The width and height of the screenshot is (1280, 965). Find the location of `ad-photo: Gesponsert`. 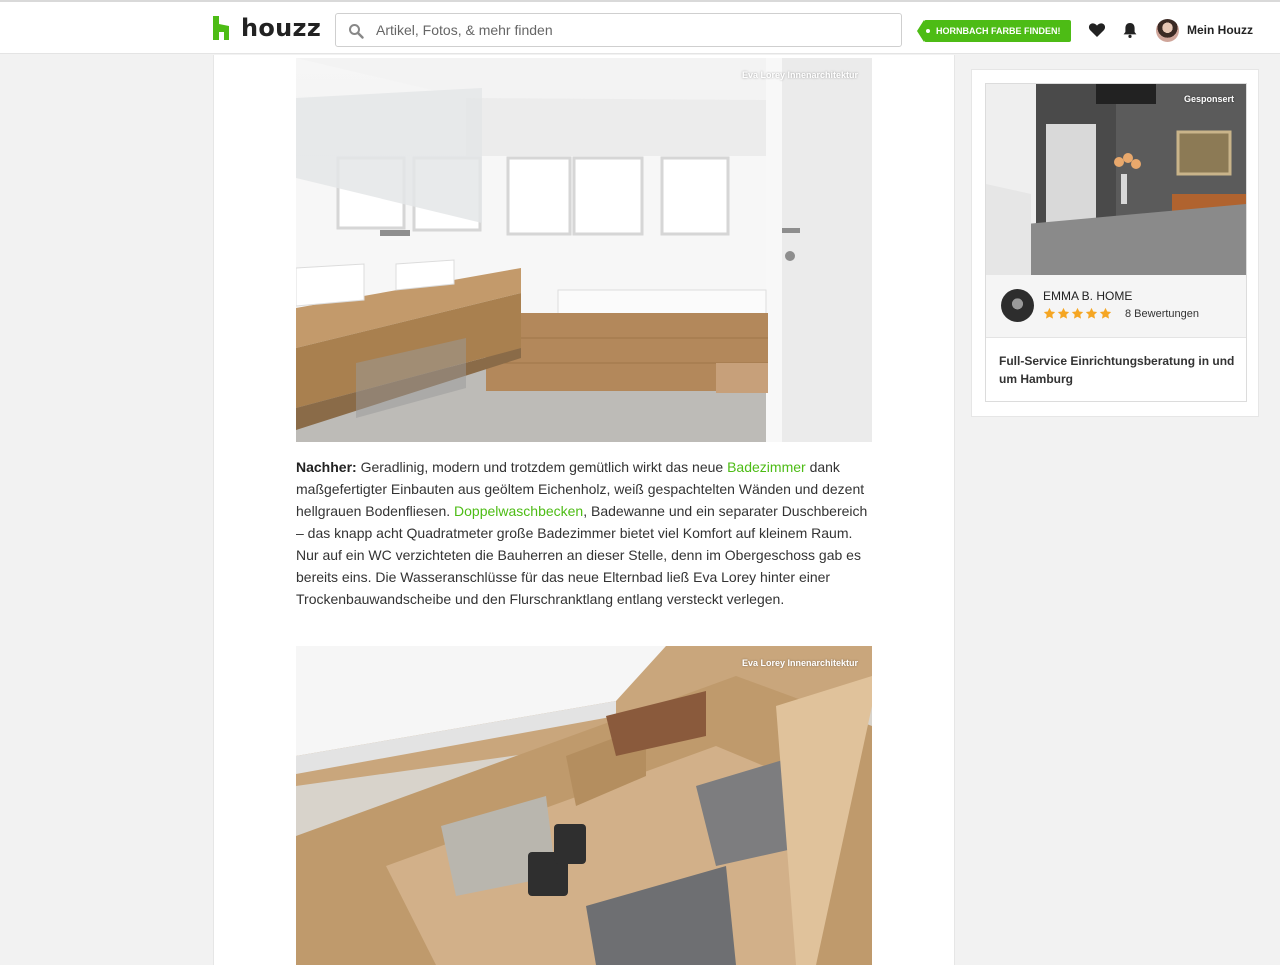

ad-photo: Gesponsert is located at coordinates (1116, 179).